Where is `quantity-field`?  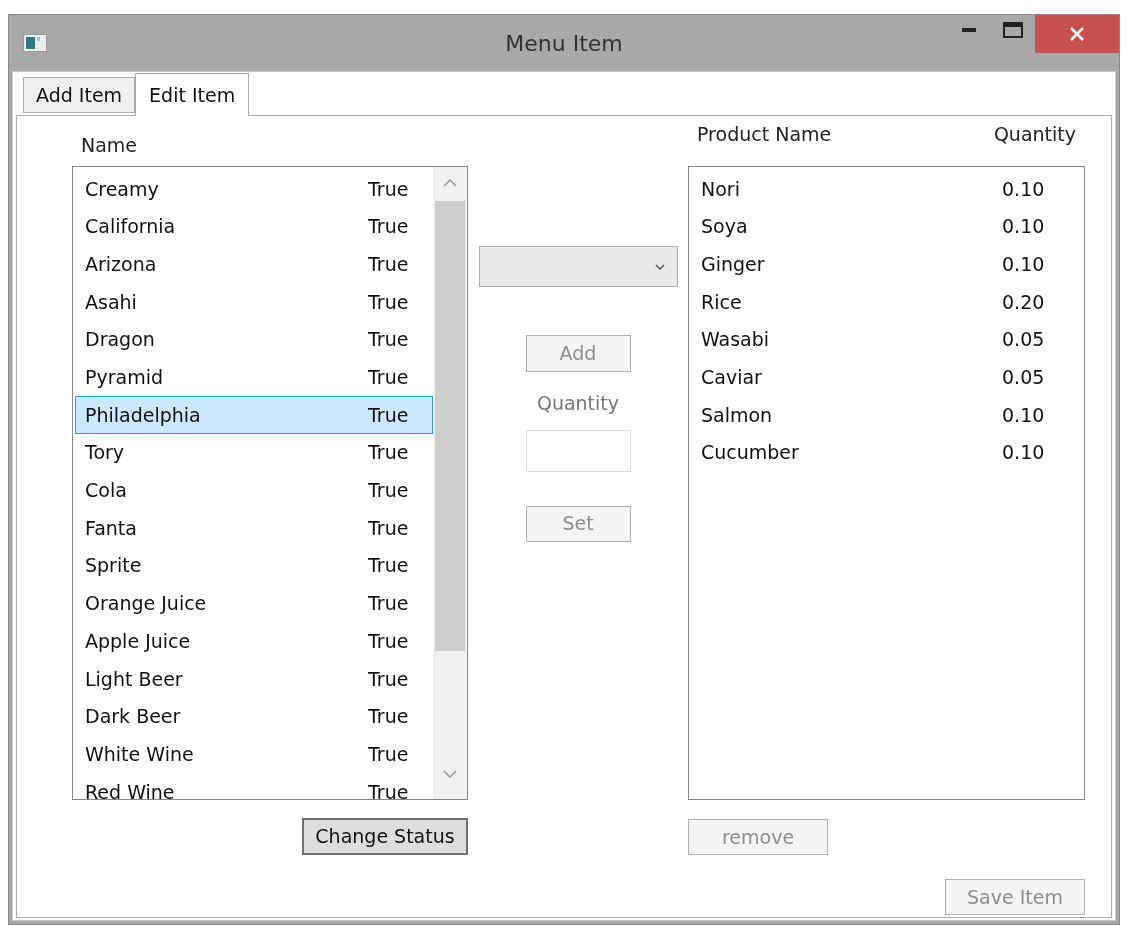 quantity-field is located at coordinates (578, 450).